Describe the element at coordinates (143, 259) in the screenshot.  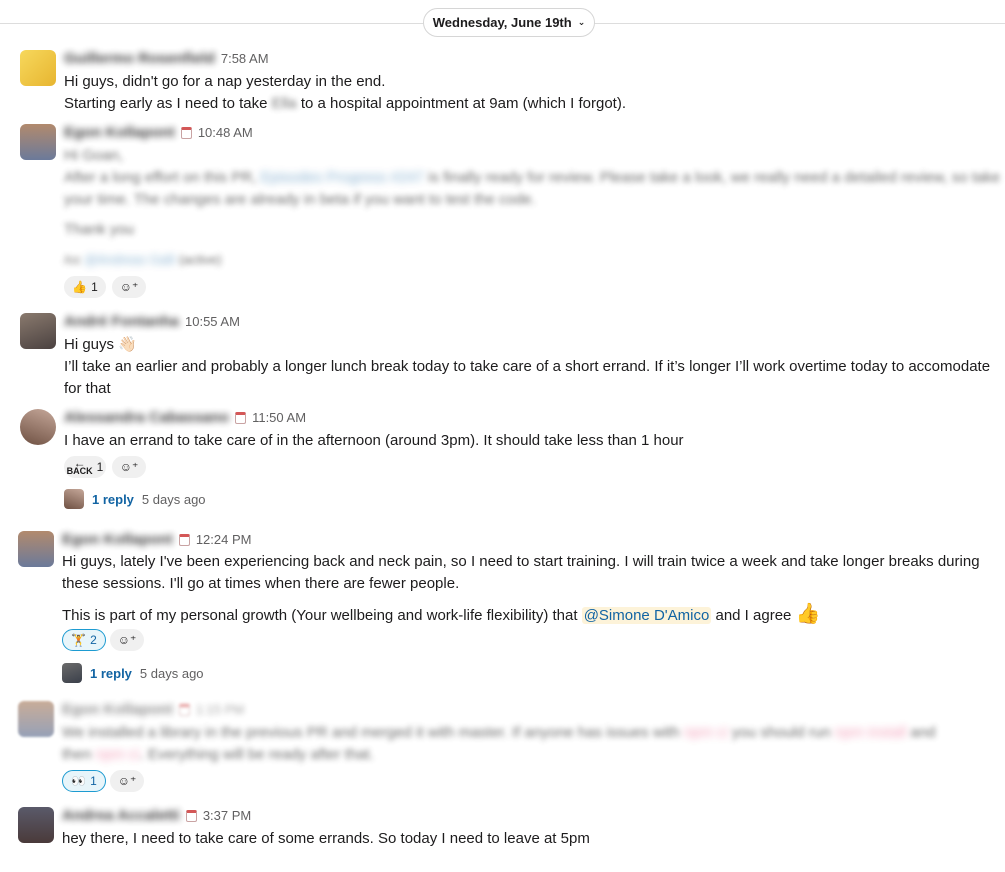
I see `redacted-text: /cc @Andreas Galli (active)` at that location.